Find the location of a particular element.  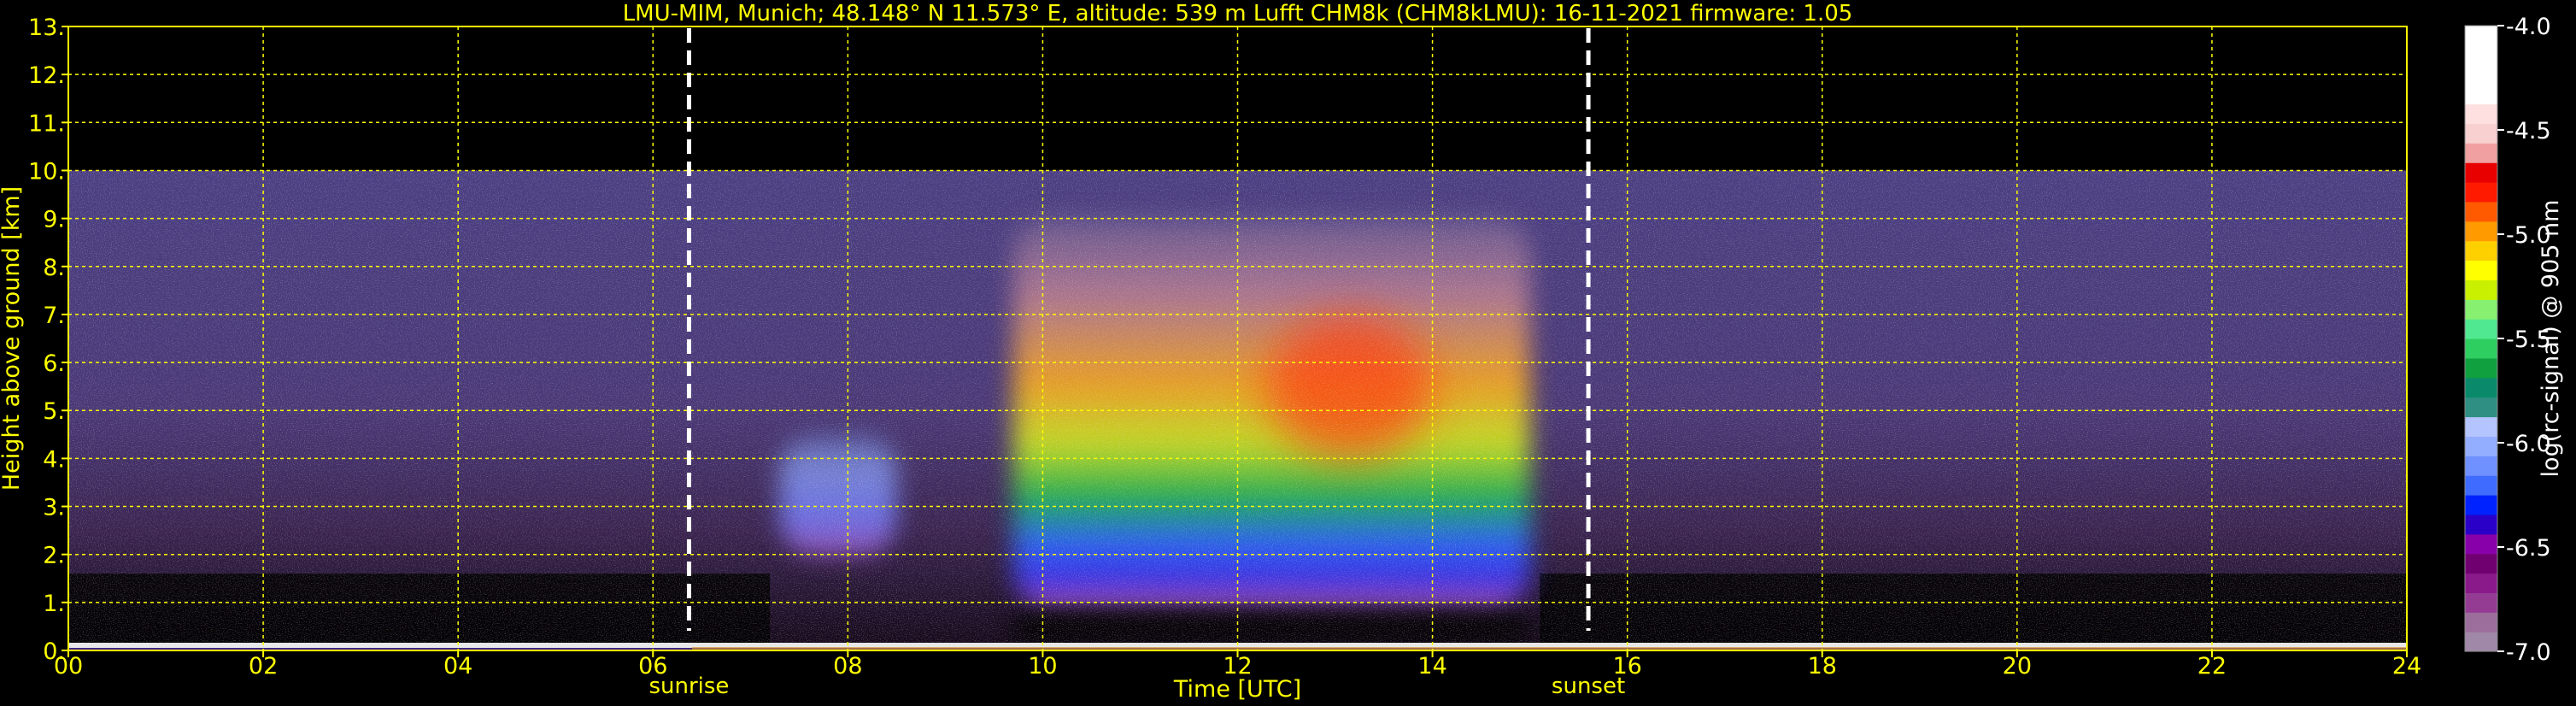

x-tick-label: 02 is located at coordinates (263, 666).